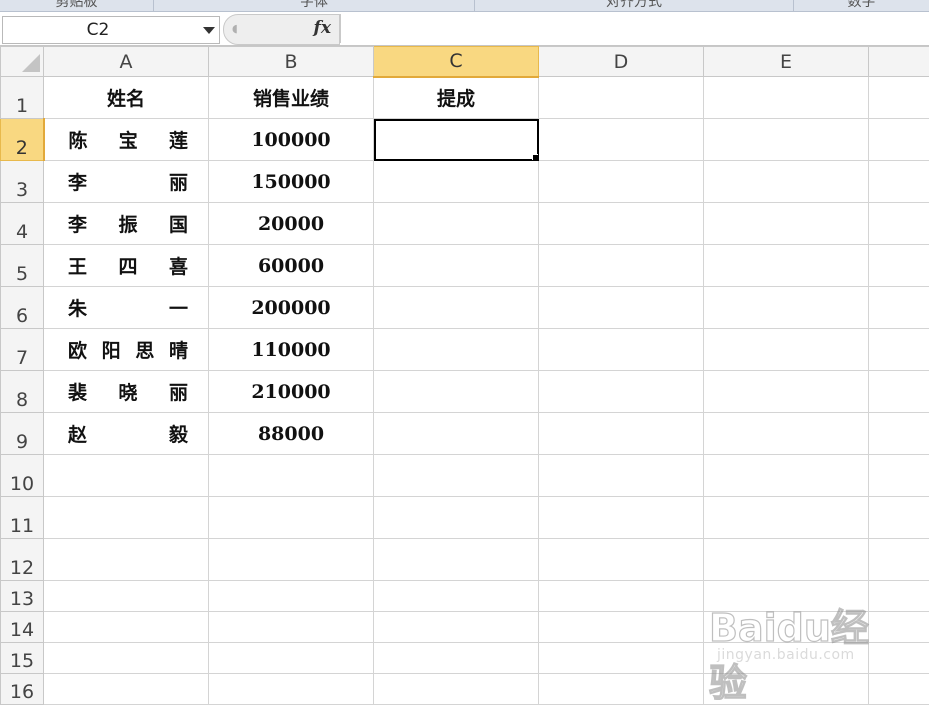 The height and width of the screenshot is (707, 929). I want to click on cell-c16, so click(456, 689).